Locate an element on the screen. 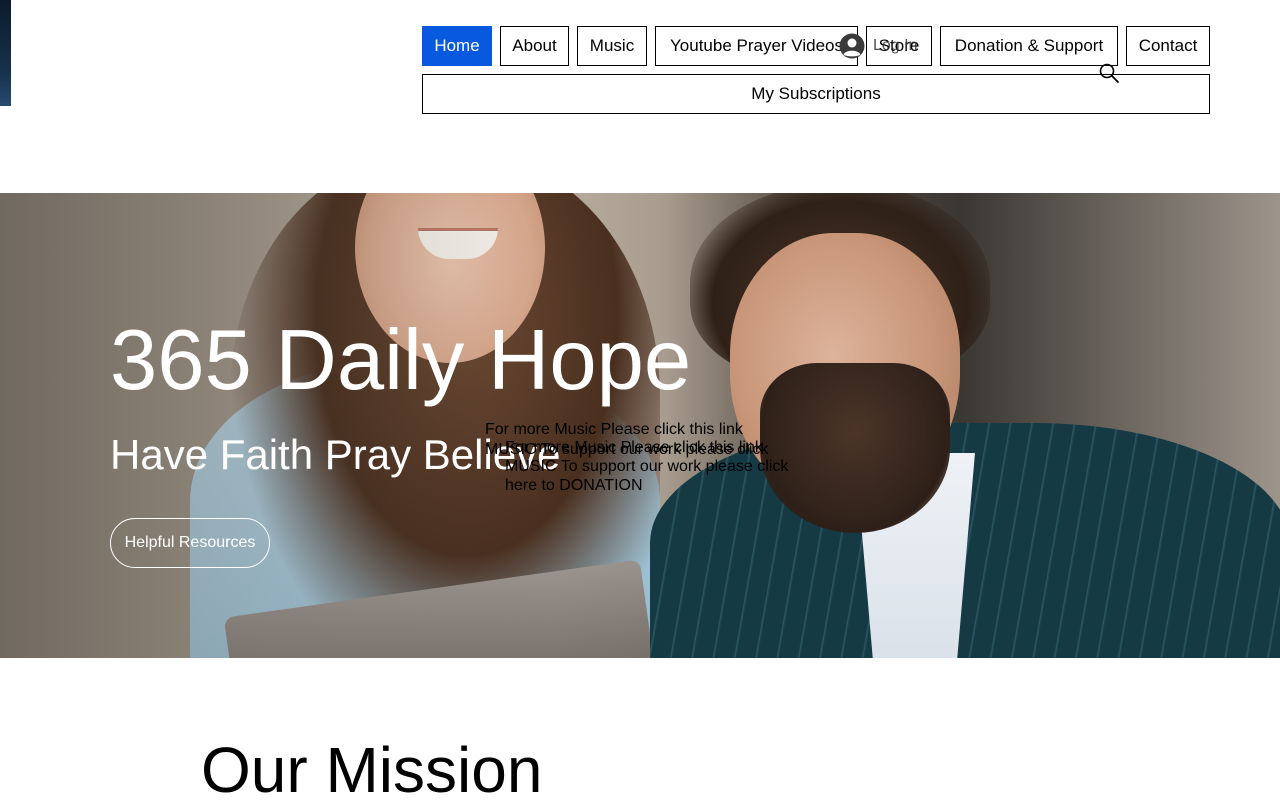 The width and height of the screenshot is (1280, 806). helpful-resources-button: Helpful Resources is located at coordinates (190, 543).